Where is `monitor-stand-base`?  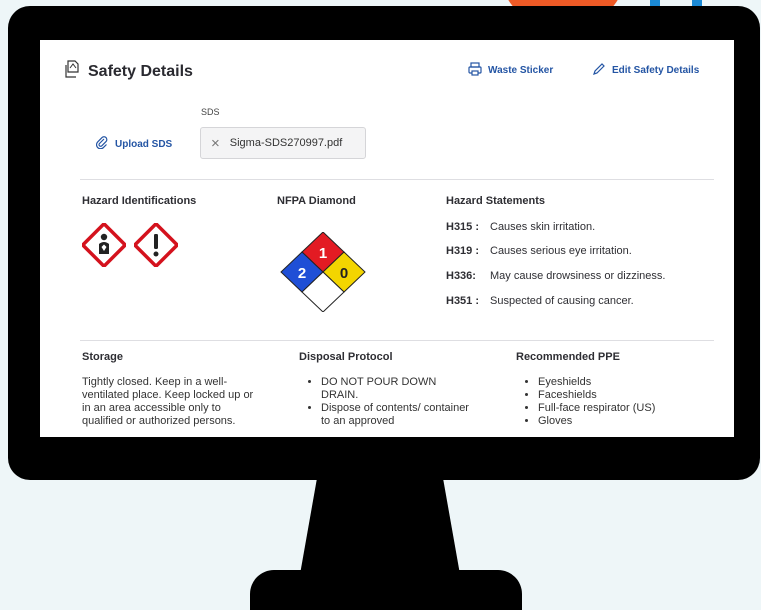
monitor-stand-base is located at coordinates (386, 590).